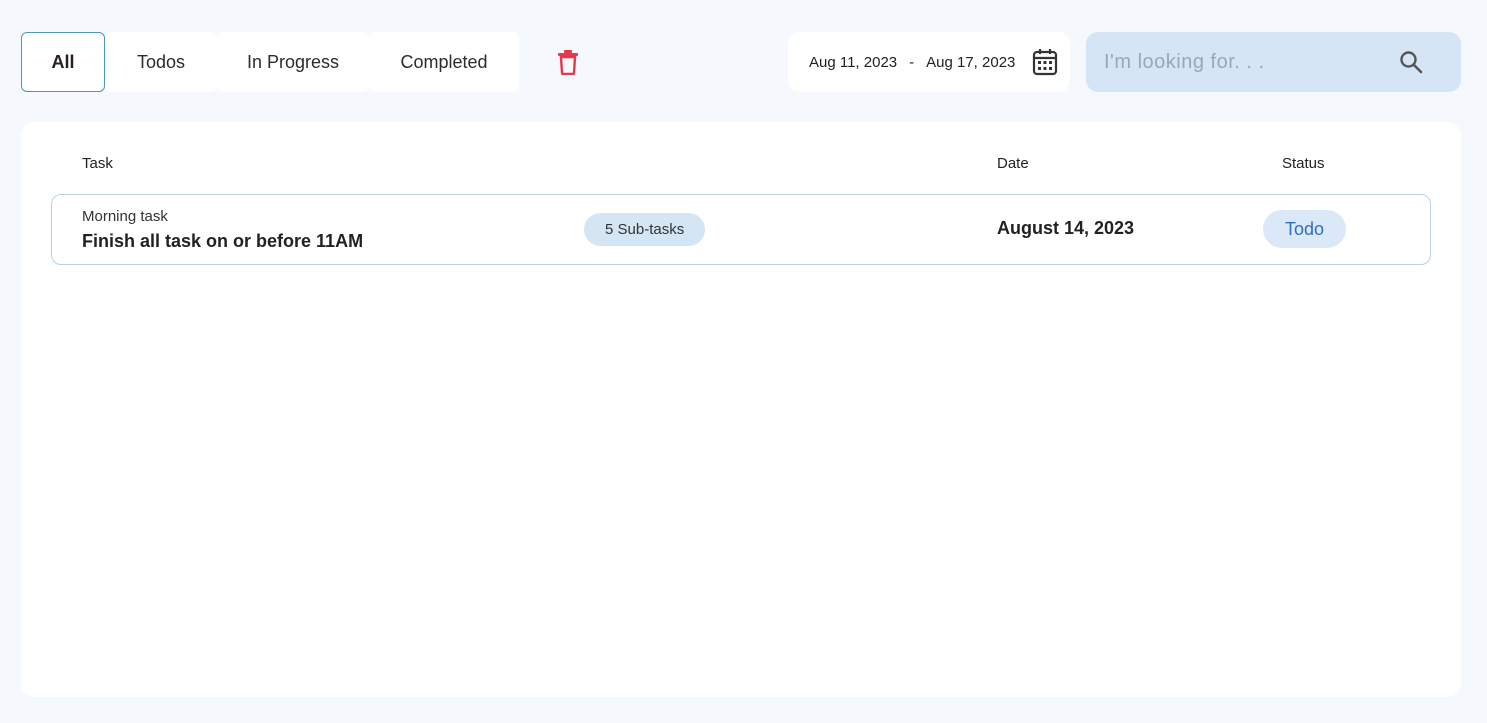 Image resolution: width=1487 pixels, height=723 pixels. I want to click on filter-tabs: All Todos In Progress Completed, so click(270, 62).